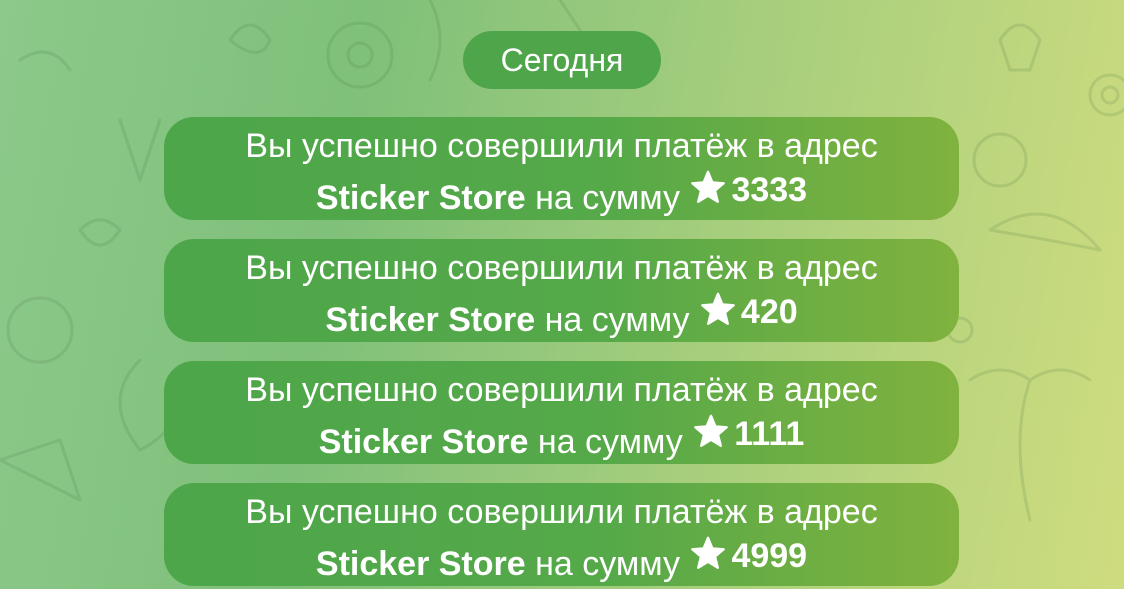 The width and height of the screenshot is (1124, 589). What do you see at coordinates (769, 312) in the screenshot?
I see `amount-value: 420` at bounding box center [769, 312].